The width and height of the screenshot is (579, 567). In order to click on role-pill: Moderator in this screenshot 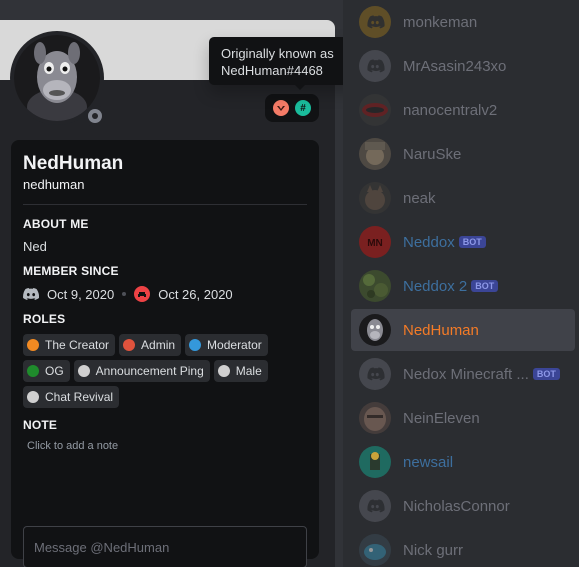, I will do `click(226, 345)`.